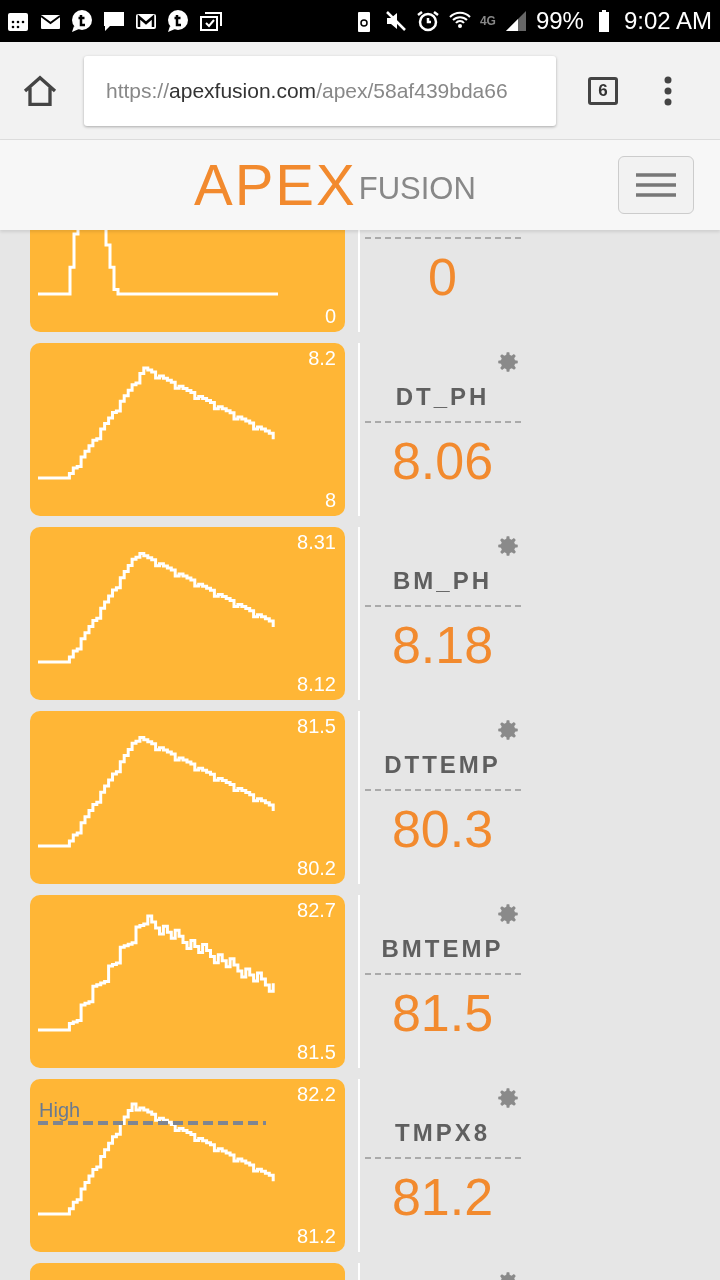 The image size is (720, 1280). I want to click on menu-icon, so click(656, 185).